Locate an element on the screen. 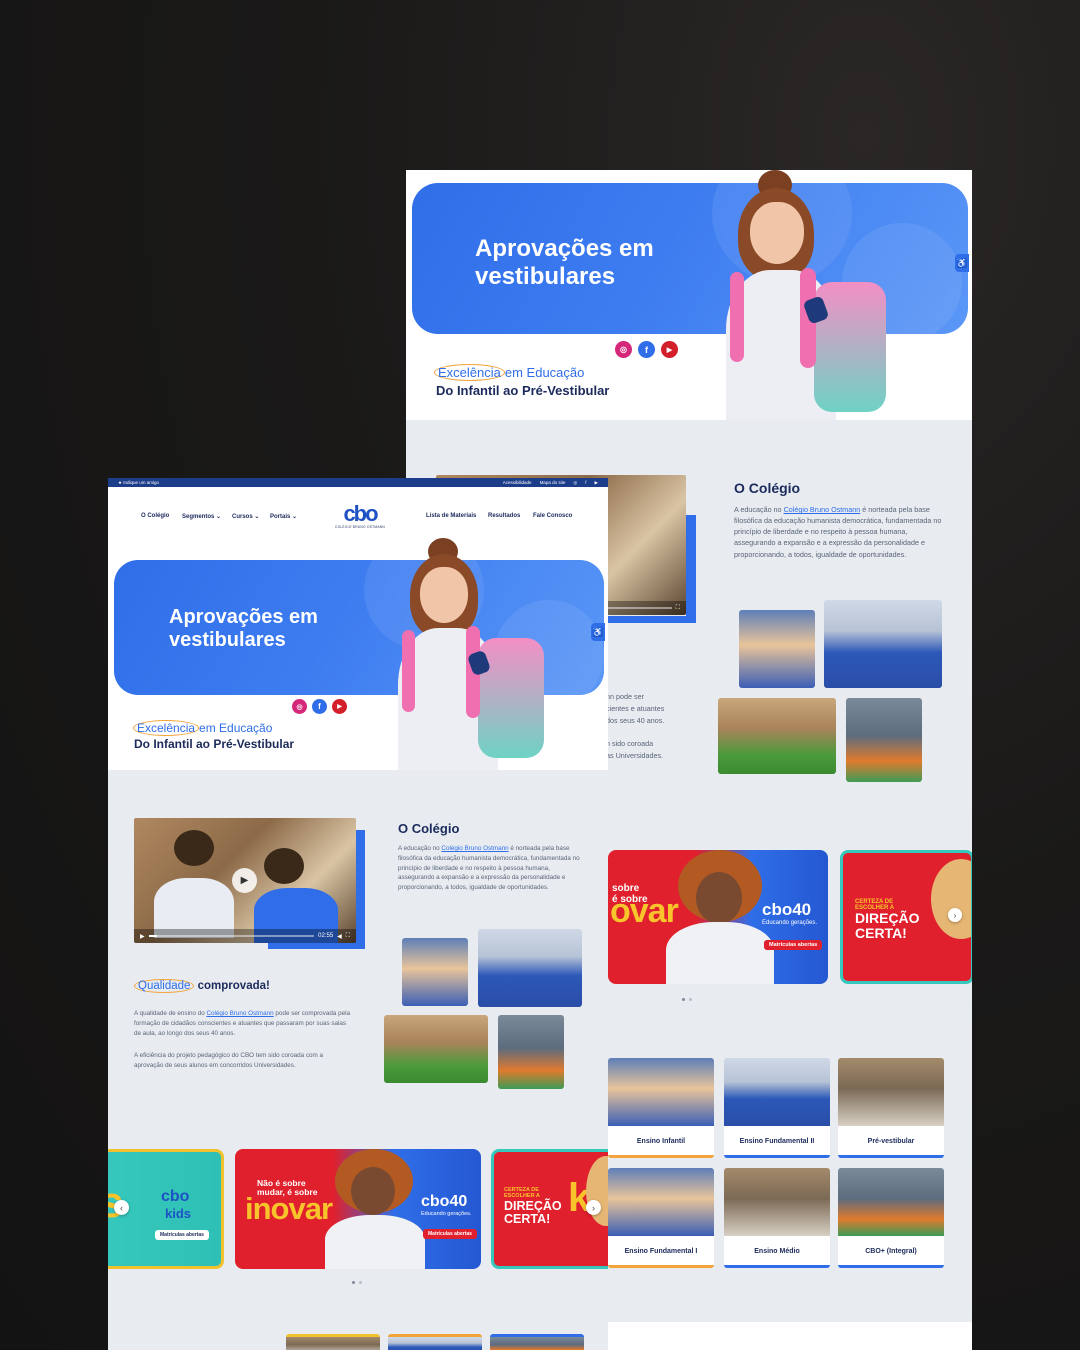 The height and width of the screenshot is (1350, 1080). carousel-prev-button: ‹ is located at coordinates (121, 1207).